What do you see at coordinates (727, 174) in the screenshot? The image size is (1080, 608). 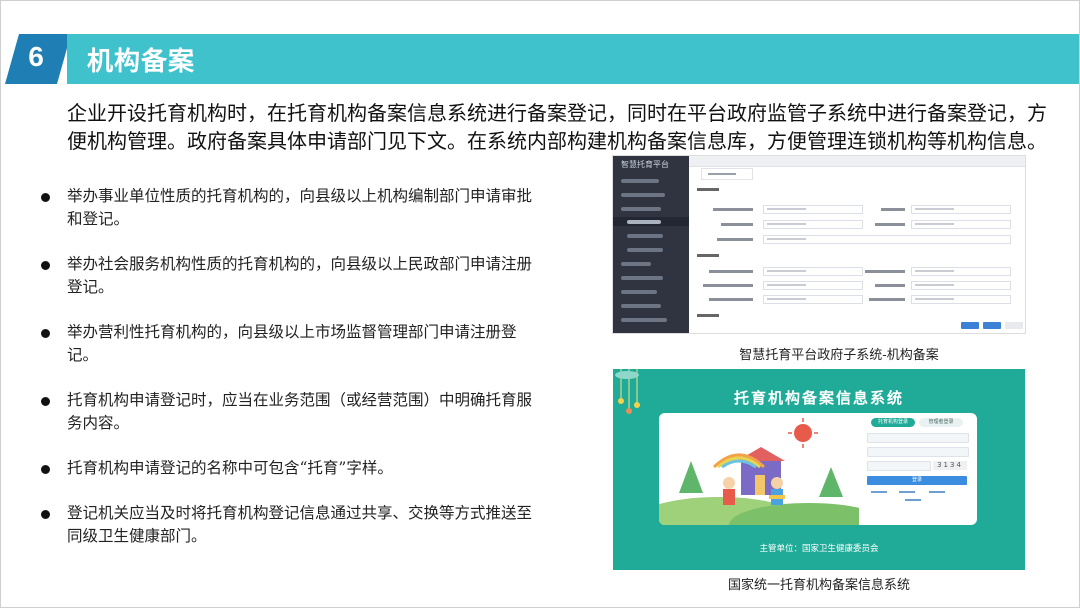 I see `screenshot-form-tab` at bounding box center [727, 174].